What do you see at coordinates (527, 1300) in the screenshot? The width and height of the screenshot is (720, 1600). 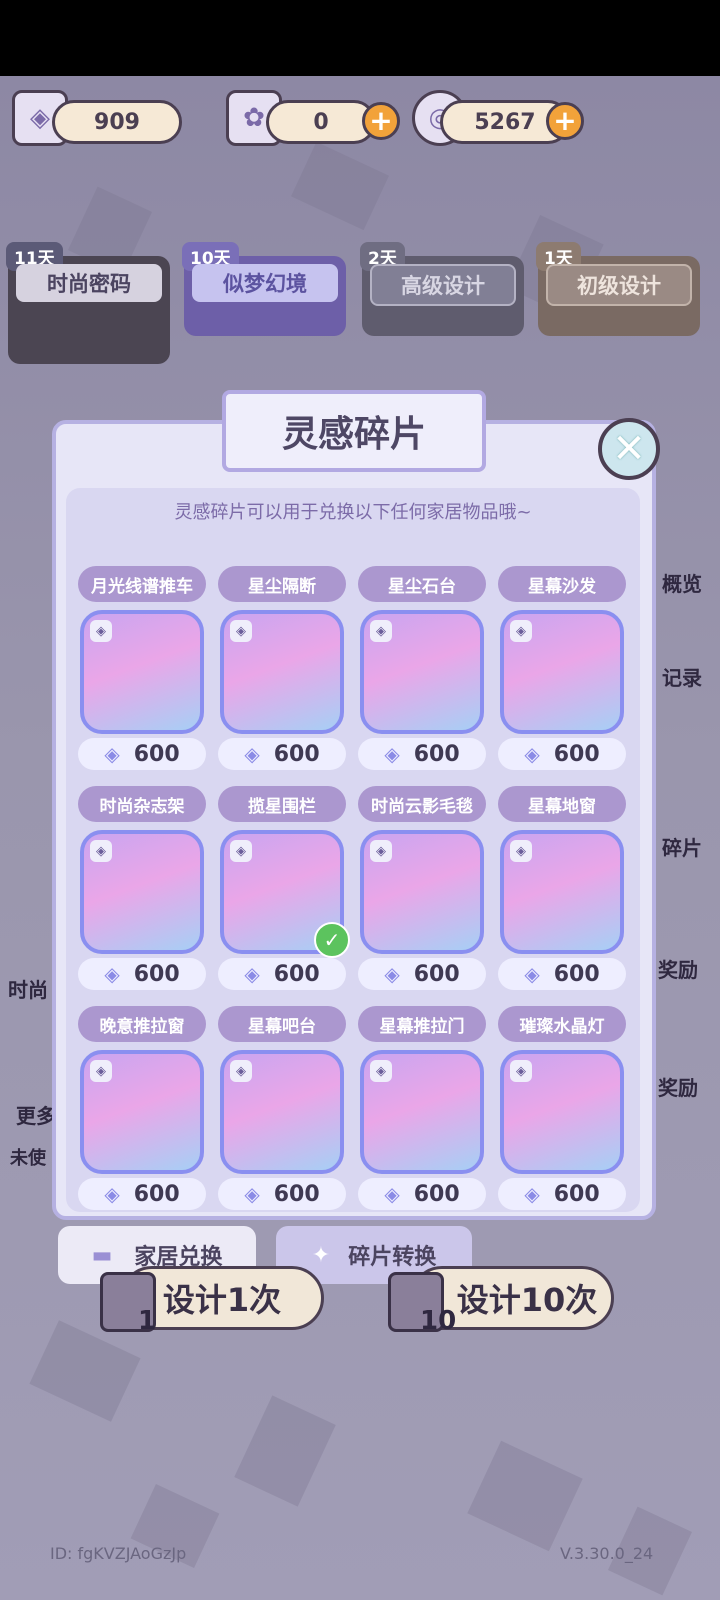 I see `draw-label: 设计10次` at bounding box center [527, 1300].